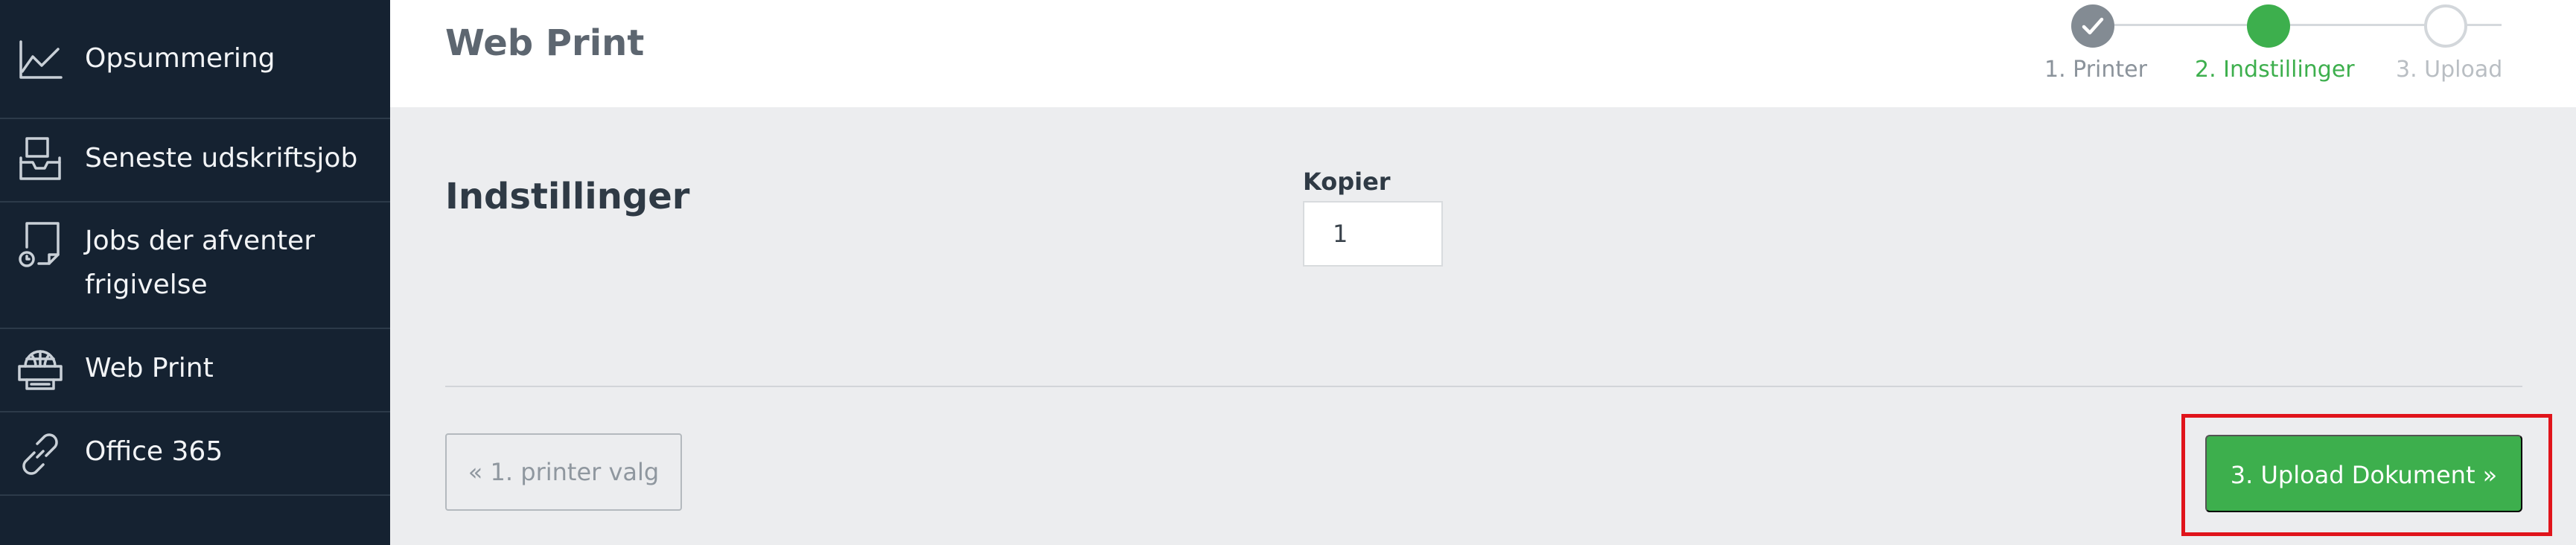  Describe the element at coordinates (563, 472) in the screenshot. I see `back-to-printer-button: « 1. printer valg` at that location.